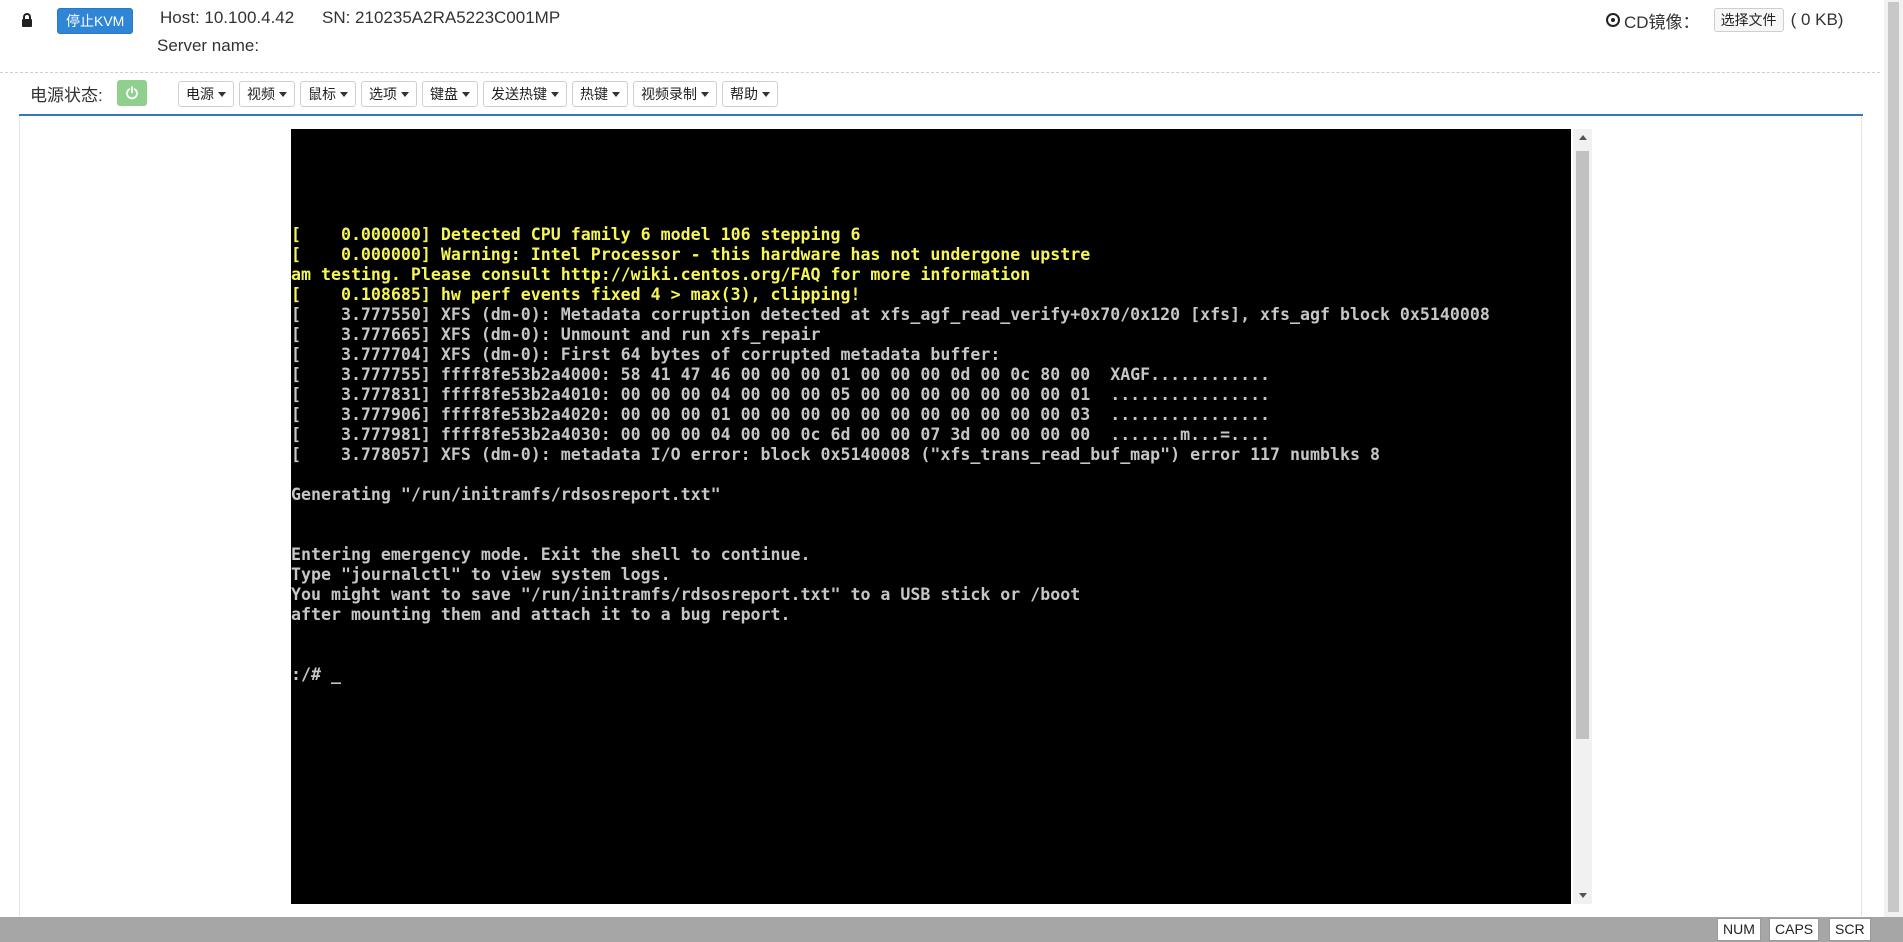 This screenshot has height=942, width=1903. Describe the element at coordinates (951, 929) in the screenshot. I see `status-bar: NUM CAPS SCR` at that location.